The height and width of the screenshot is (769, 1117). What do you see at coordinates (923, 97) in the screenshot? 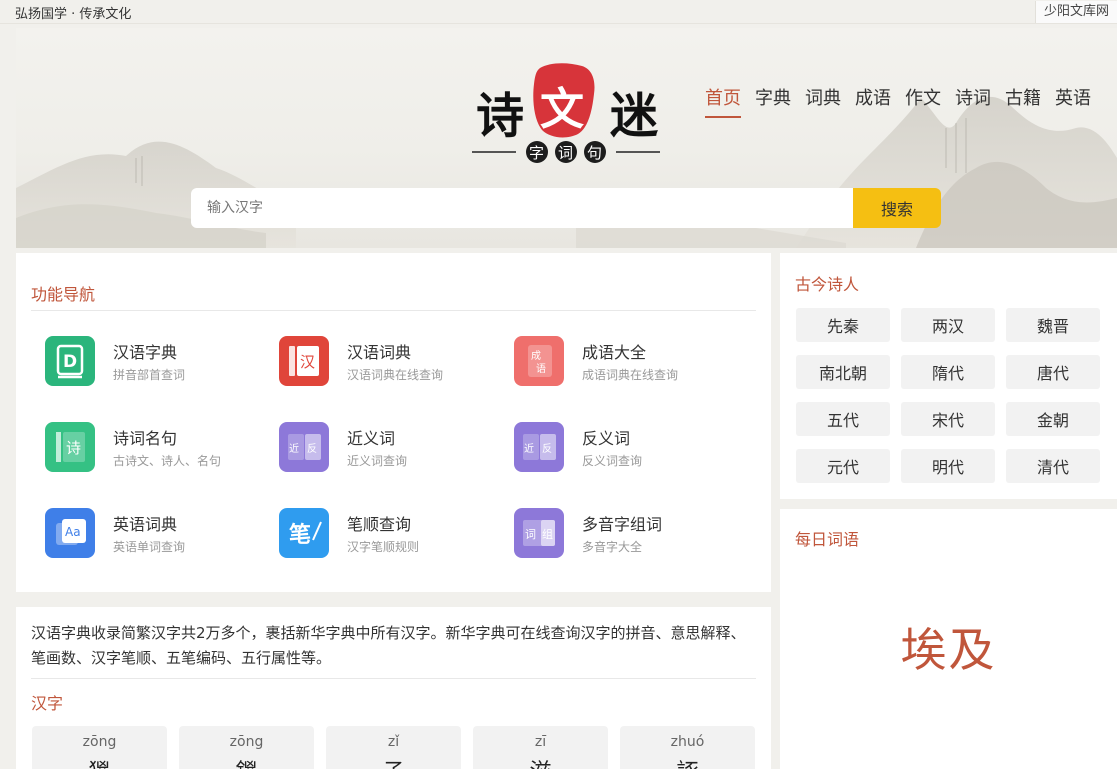
I see `nav-item-zuowen: 作文` at bounding box center [923, 97].